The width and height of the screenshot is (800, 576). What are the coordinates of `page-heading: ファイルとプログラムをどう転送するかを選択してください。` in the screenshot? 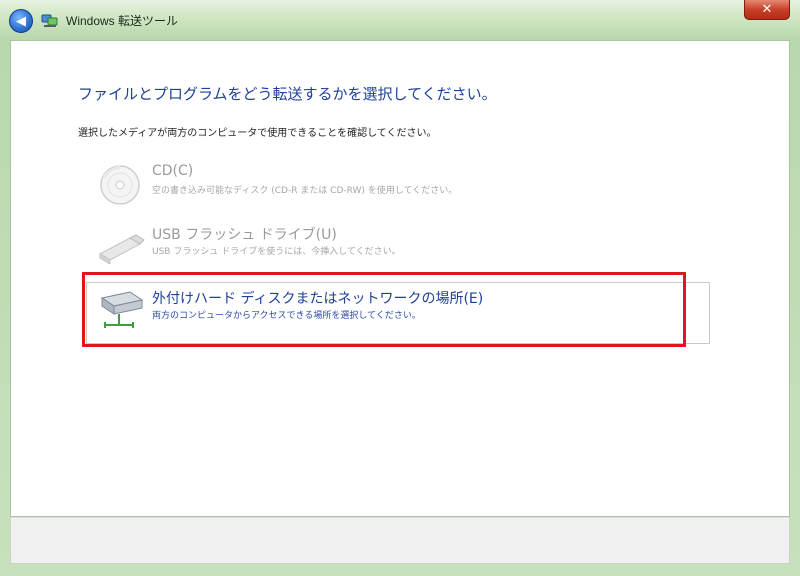 It's located at (287, 94).